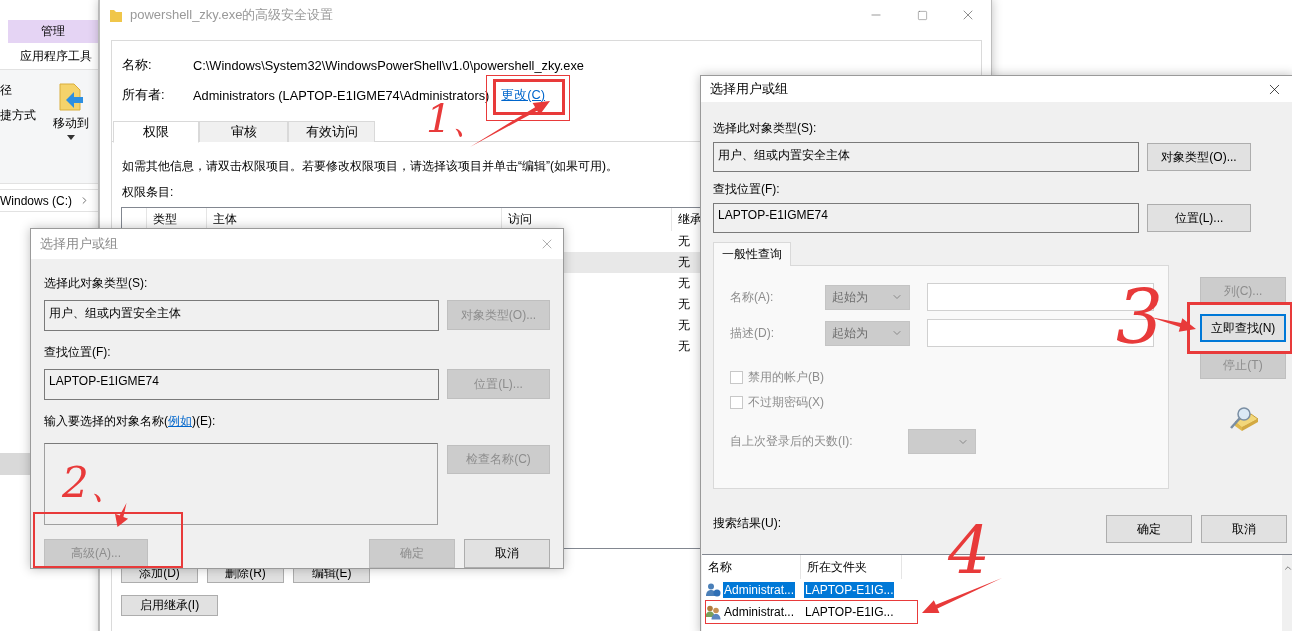  What do you see at coordinates (751, 567) in the screenshot?
I see `column-header: 名称` at bounding box center [751, 567].